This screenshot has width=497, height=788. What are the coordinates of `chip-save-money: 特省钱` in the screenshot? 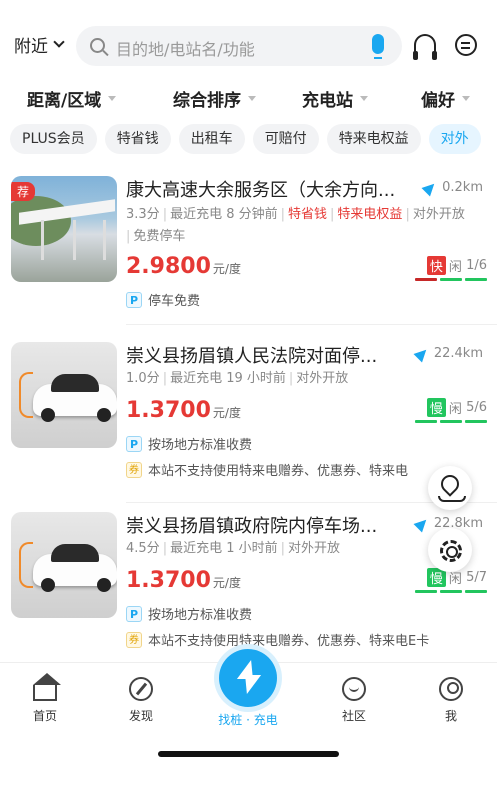 It's located at (137, 139).